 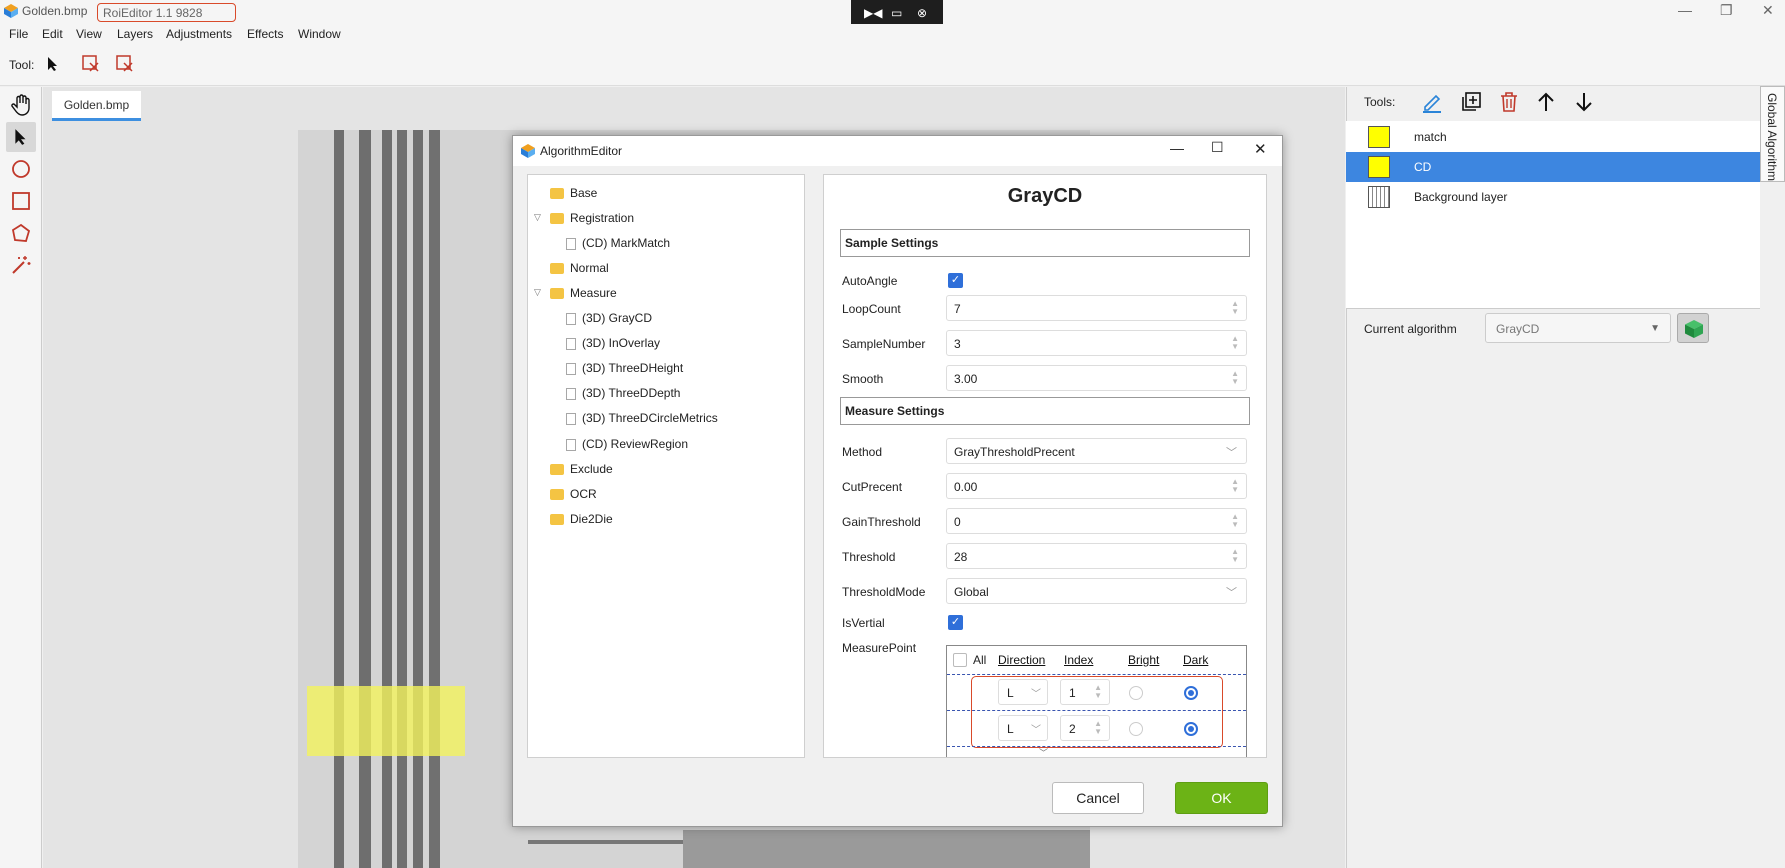 I want to click on smooth-input: 3.00 ▲ ▼, so click(x=1096, y=378).